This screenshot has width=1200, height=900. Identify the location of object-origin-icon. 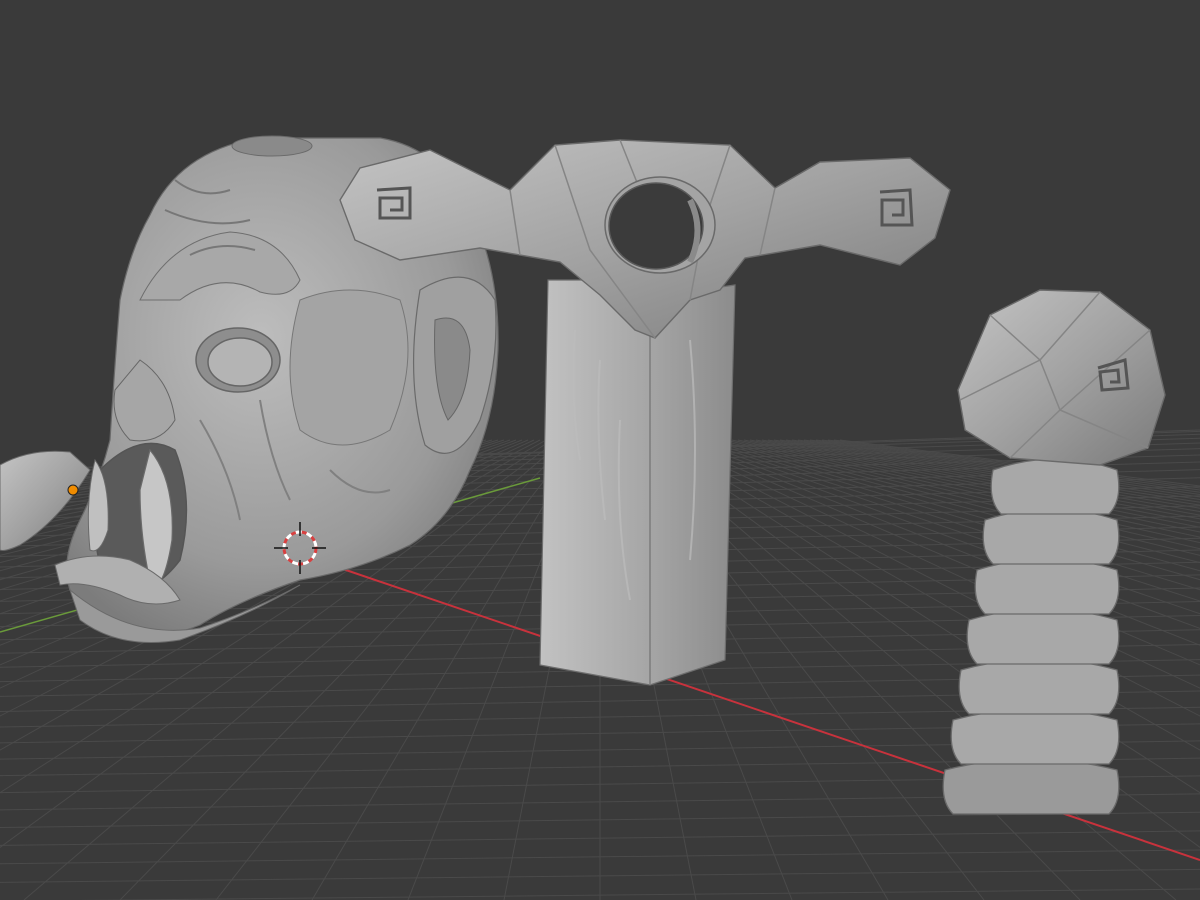
(73, 490).